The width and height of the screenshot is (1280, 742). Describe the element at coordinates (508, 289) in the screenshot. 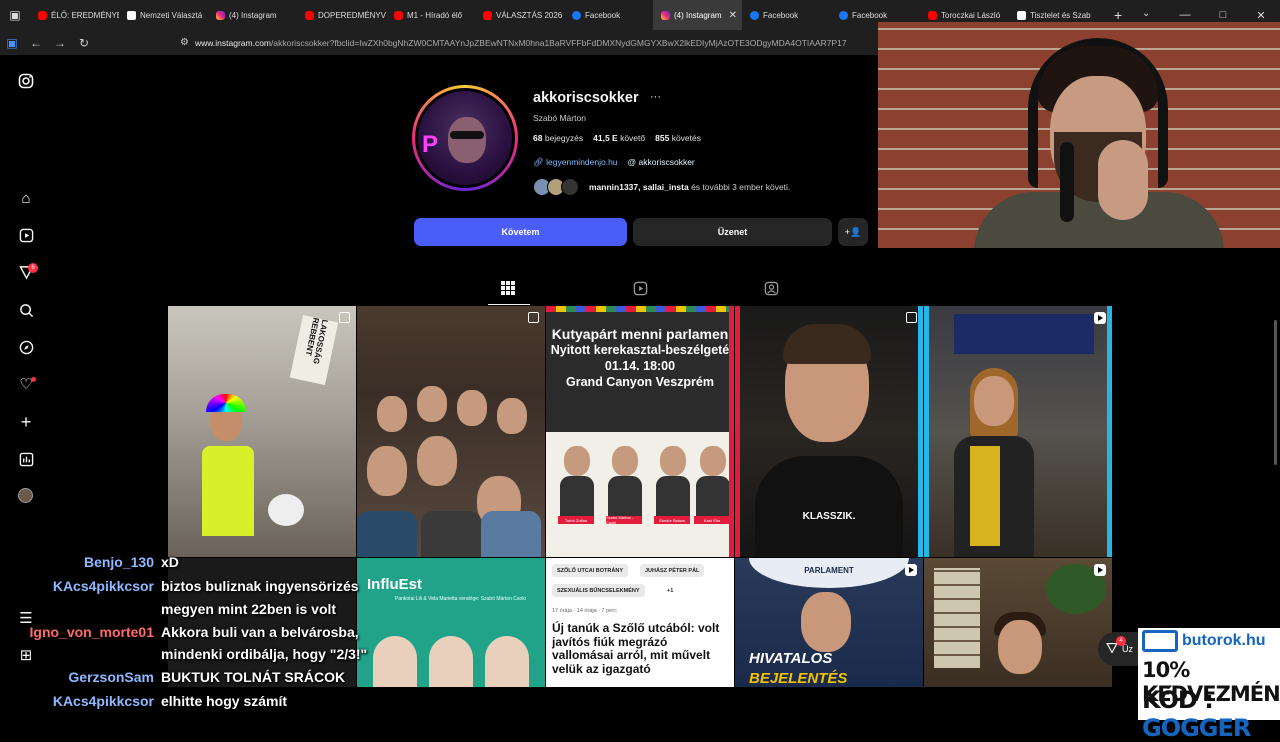

I see `tab-posts-grid-icon` at that location.